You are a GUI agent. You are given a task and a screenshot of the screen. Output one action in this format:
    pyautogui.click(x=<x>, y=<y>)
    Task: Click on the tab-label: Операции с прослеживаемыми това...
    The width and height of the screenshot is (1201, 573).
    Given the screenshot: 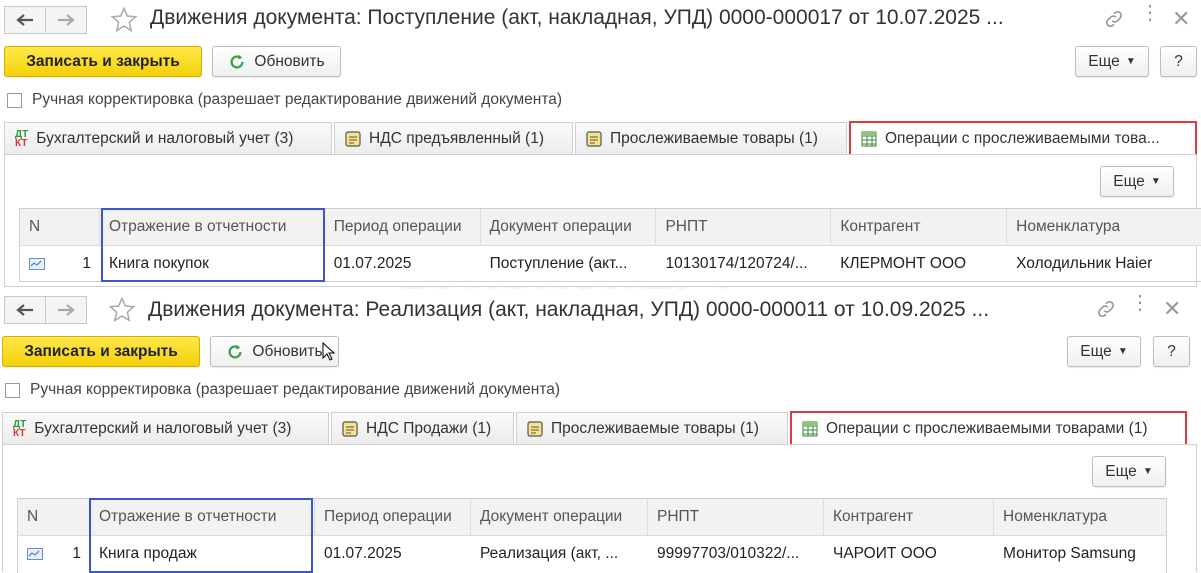 What is the action you would take?
    pyautogui.click(x=1022, y=138)
    